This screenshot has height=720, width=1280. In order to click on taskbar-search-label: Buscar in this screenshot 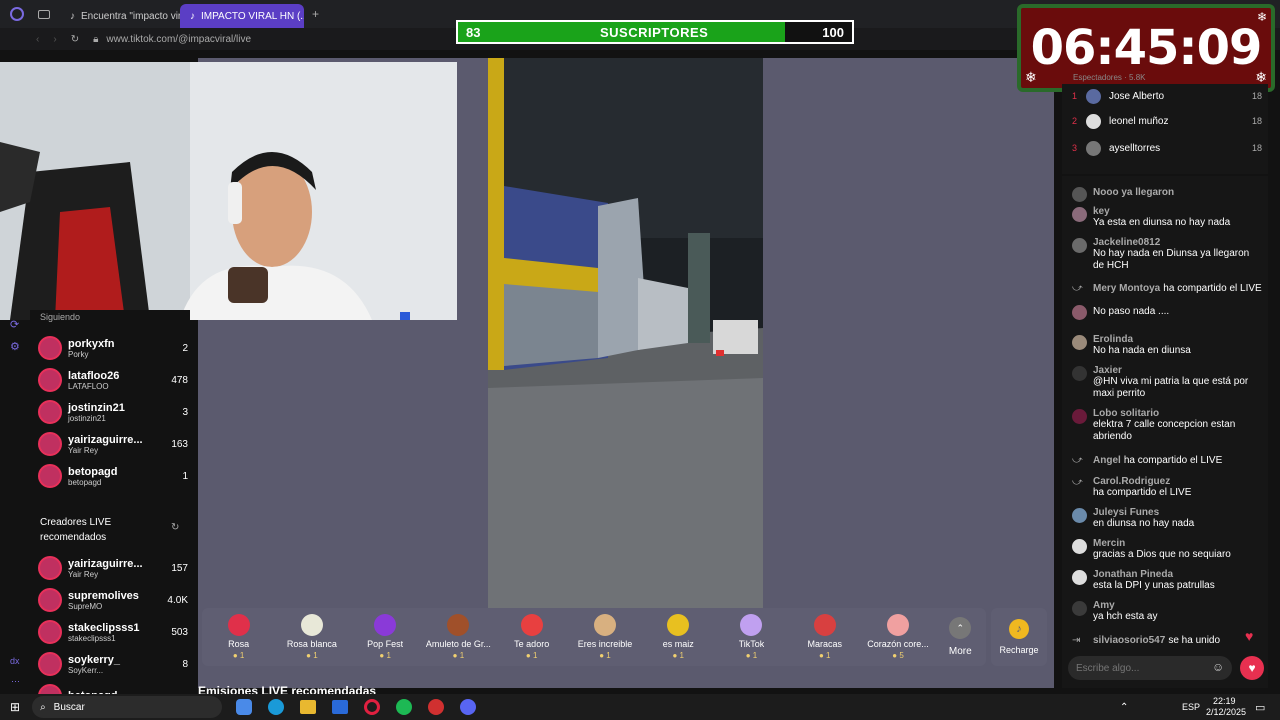, I will do `click(69, 707)`.